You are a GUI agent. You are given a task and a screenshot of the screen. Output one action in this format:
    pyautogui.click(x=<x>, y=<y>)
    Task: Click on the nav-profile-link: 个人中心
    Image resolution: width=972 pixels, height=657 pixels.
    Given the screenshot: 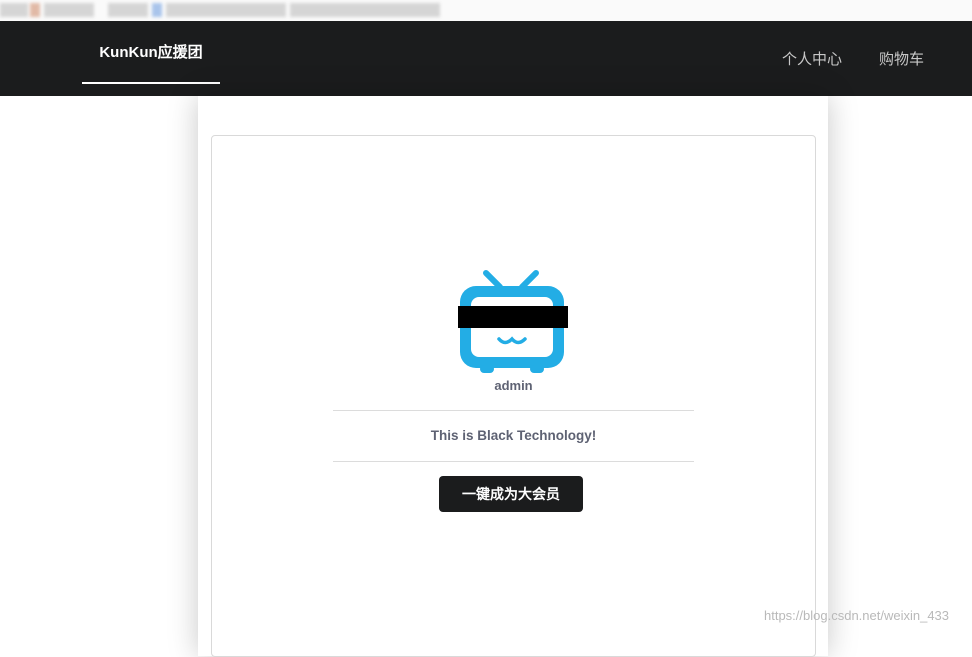 What is the action you would take?
    pyautogui.click(x=812, y=58)
    